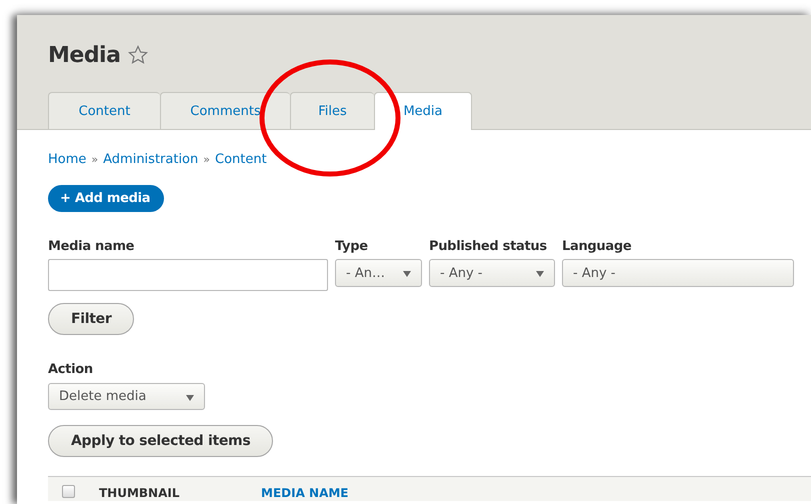  I want to click on select-all-checkbox, so click(68, 491).